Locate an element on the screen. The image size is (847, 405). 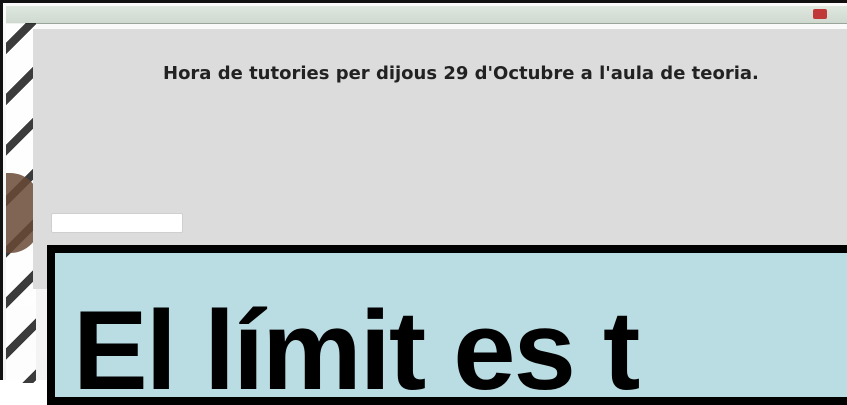
browser-bookmarks-bar is located at coordinates (426, 15).